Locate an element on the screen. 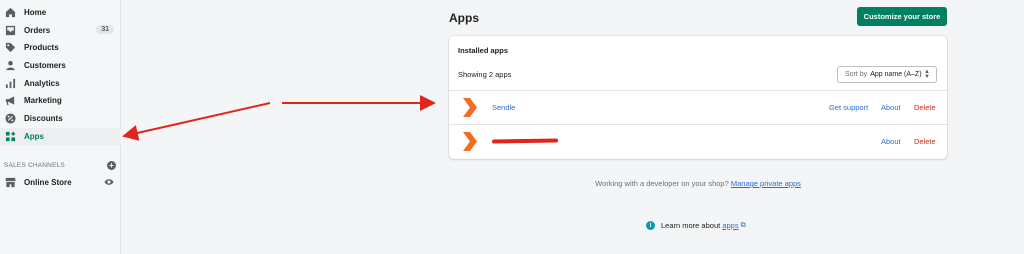 The height and width of the screenshot is (254, 1024). sidebar-item-discounts: Discounts is located at coordinates (60, 118).